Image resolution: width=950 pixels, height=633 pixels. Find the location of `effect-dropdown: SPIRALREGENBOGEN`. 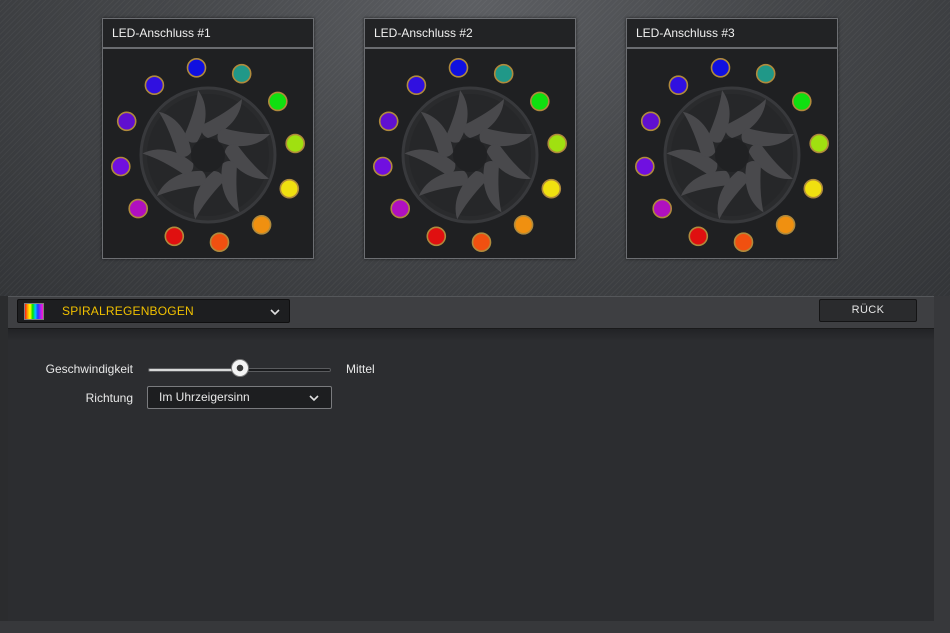

effect-dropdown: SPIRALREGENBOGEN is located at coordinates (153, 311).